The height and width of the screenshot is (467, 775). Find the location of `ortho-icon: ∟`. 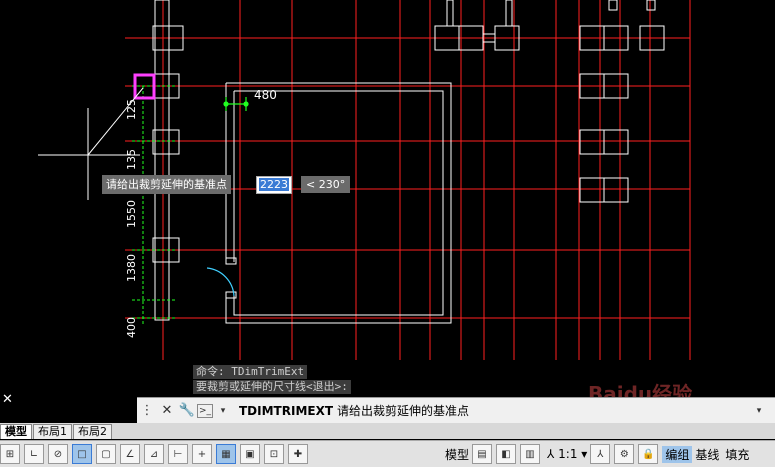

ortho-icon: ∟ is located at coordinates (34, 454).